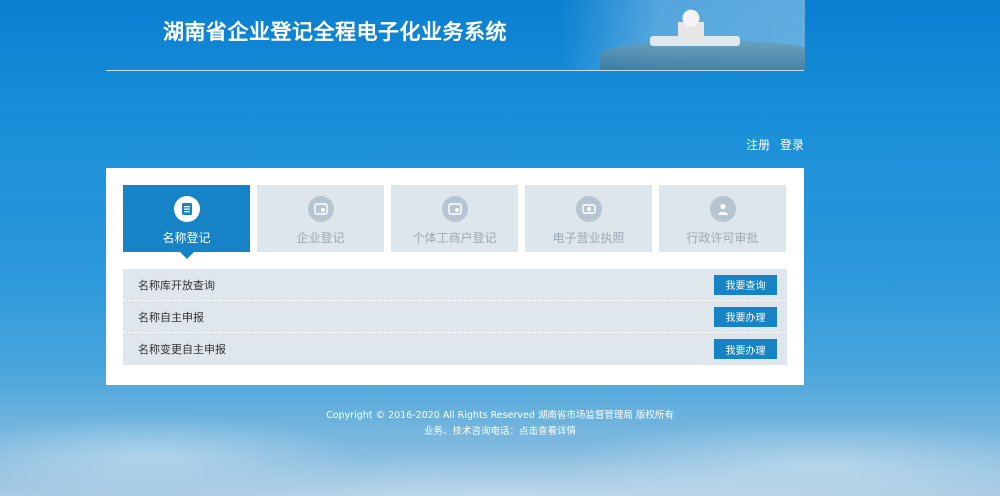 This screenshot has height=496, width=1000. I want to click on service-label: 名称库开放查询, so click(176, 285).